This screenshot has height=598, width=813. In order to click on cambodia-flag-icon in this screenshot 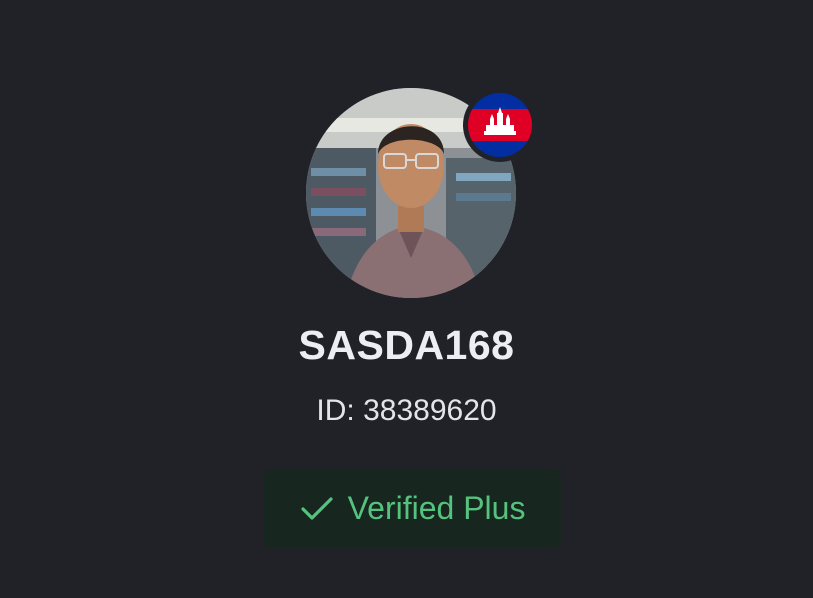, I will do `click(500, 125)`.